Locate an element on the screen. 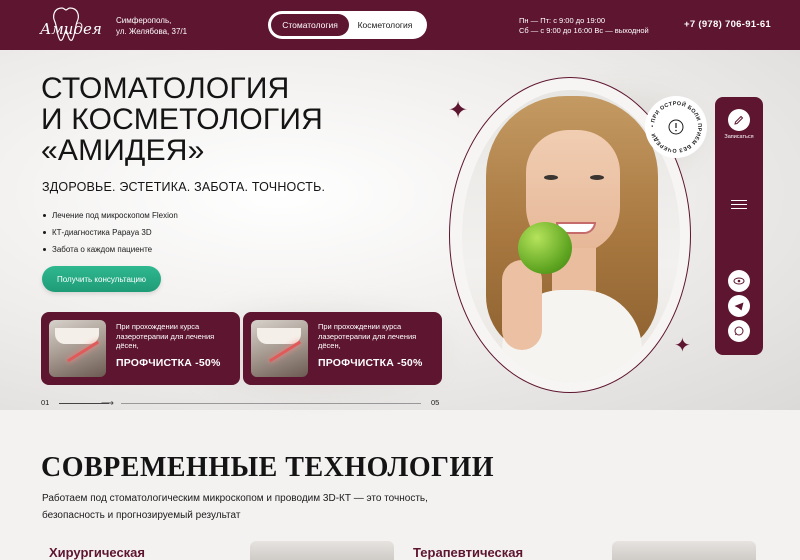  address-street: ул. Желябова, 37/1 is located at coordinates (152, 31).